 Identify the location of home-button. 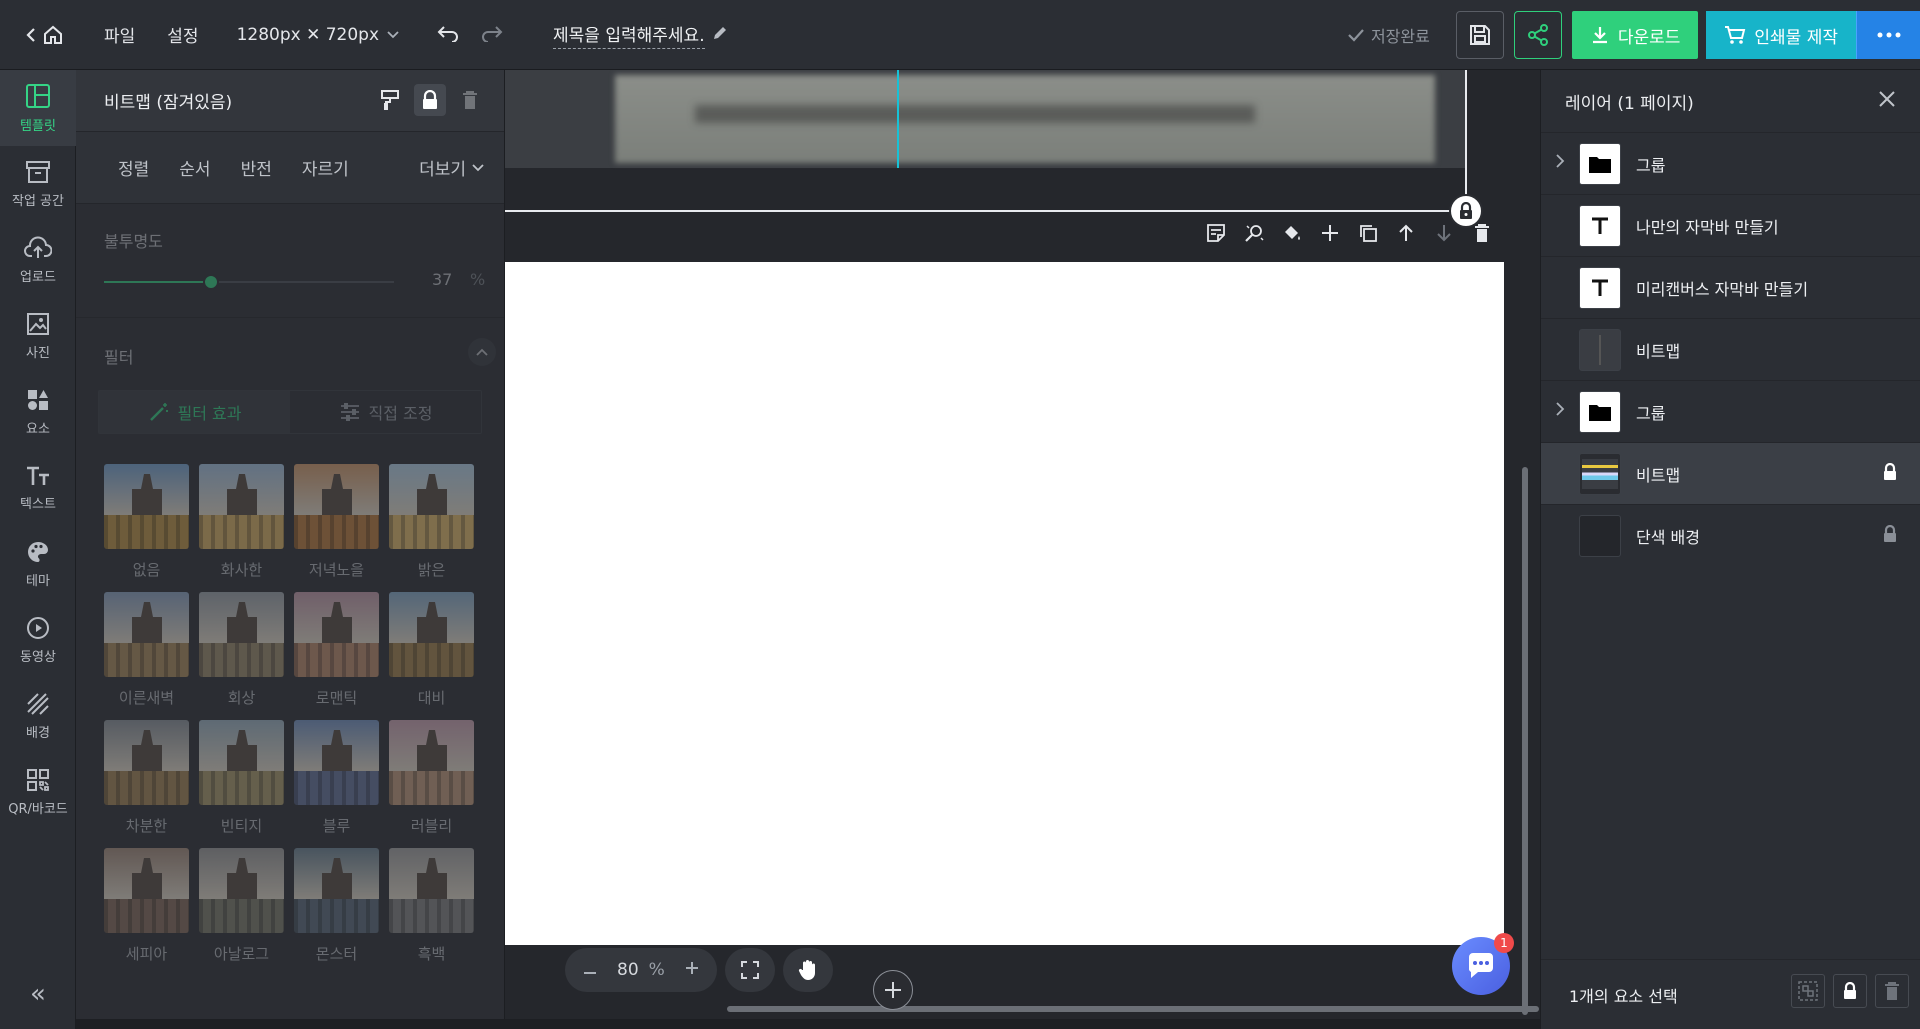
(45, 35).